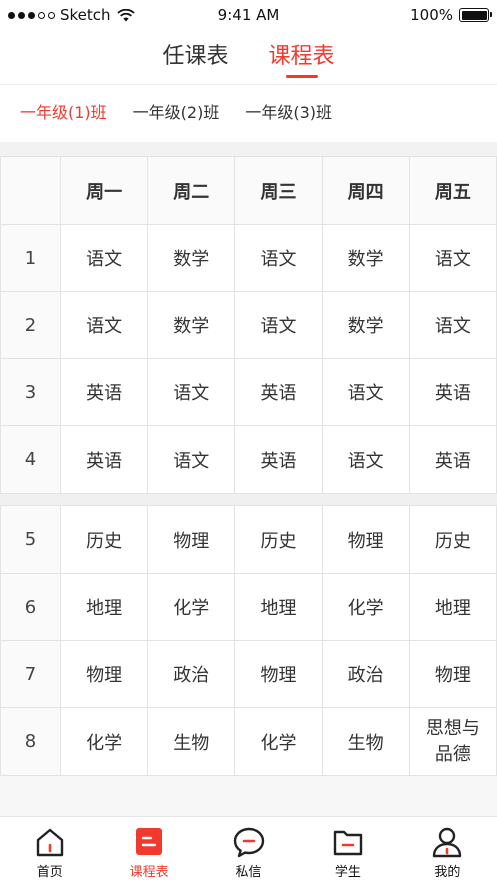  I want to click on period-number: 6, so click(30, 607).